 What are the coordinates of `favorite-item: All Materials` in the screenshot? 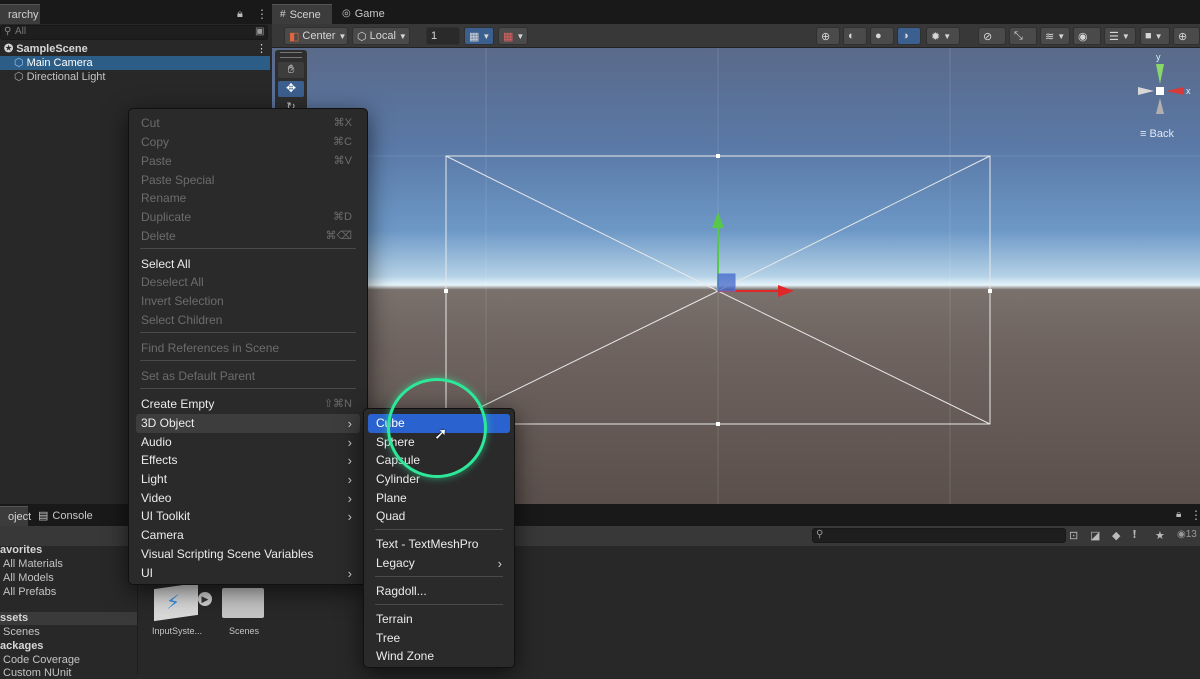 It's located at (33, 564).